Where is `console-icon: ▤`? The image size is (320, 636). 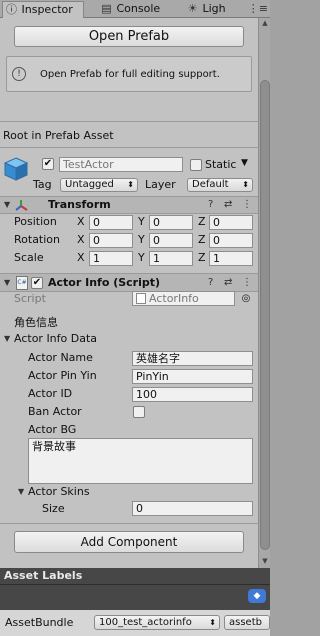
console-icon: ▤ is located at coordinates (106, 8).